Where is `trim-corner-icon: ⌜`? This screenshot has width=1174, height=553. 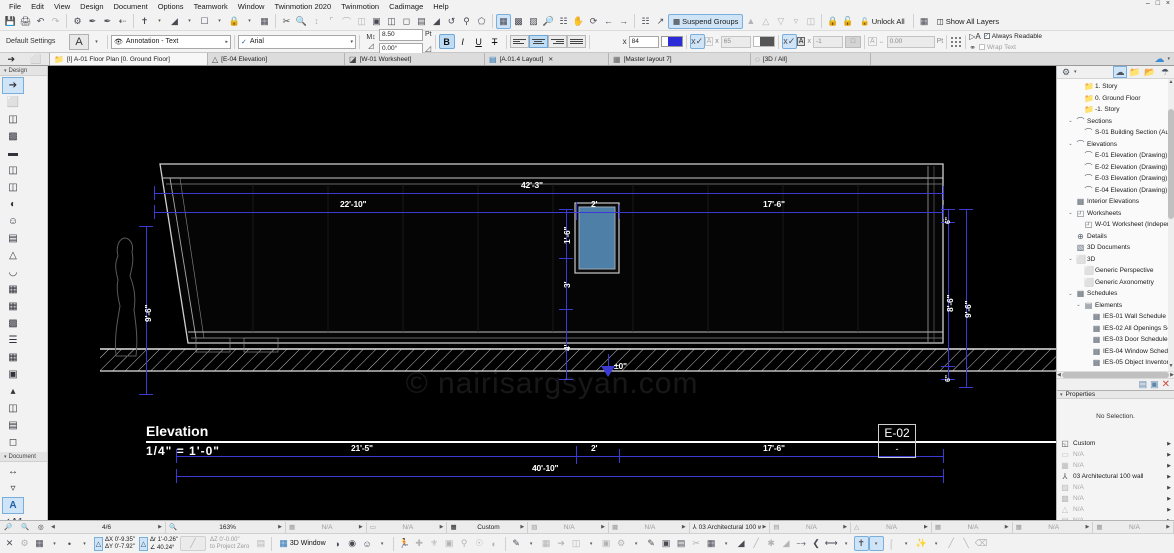 trim-corner-icon: ⌜ is located at coordinates (331, 21).